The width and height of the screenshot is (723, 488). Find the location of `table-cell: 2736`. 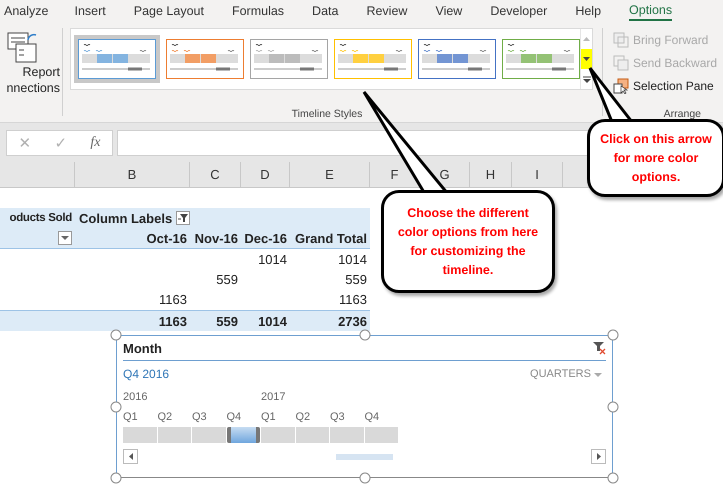

table-cell: 2736 is located at coordinates (352, 321).